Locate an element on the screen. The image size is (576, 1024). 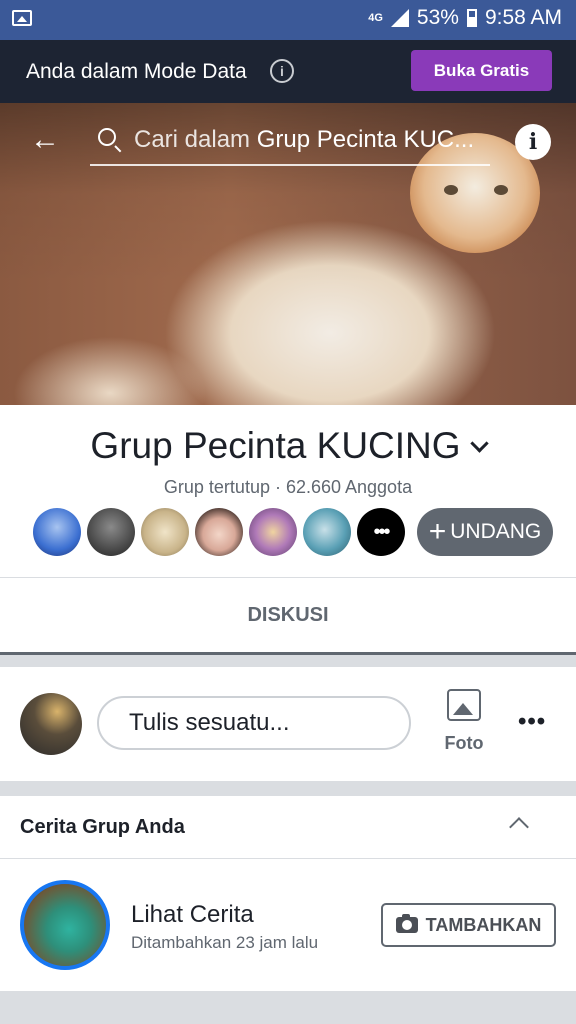
member-avatars: ••• + UNDANG is located at coordinates (293, 532).